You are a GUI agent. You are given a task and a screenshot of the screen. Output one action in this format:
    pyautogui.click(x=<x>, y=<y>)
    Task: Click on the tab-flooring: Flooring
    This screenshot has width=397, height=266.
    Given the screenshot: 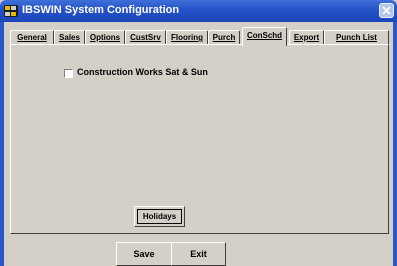 What is the action you would take?
    pyautogui.click(x=187, y=37)
    